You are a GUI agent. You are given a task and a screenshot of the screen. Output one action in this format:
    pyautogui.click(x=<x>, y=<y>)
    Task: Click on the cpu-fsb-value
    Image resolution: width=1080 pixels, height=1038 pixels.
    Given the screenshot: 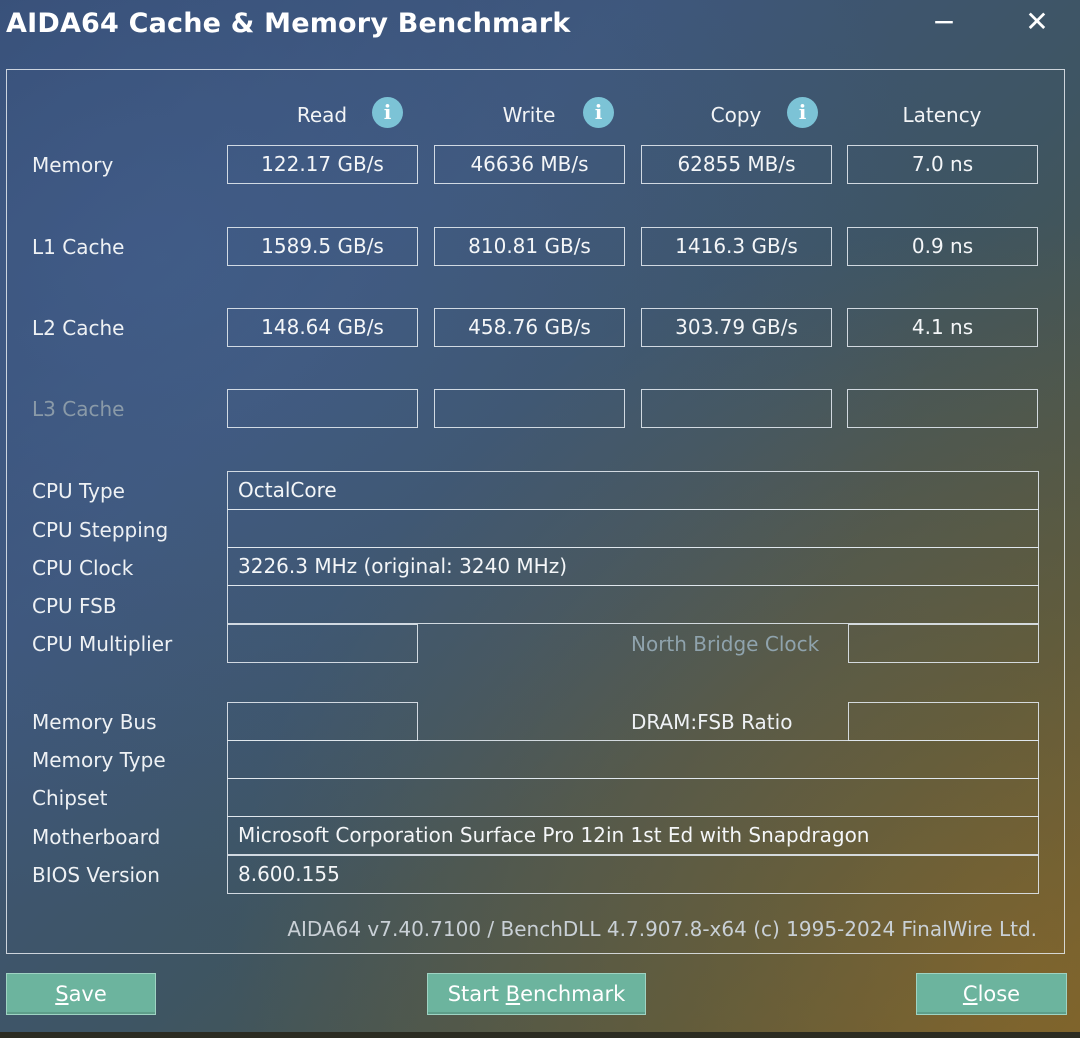 What is the action you would take?
    pyautogui.click(x=633, y=604)
    